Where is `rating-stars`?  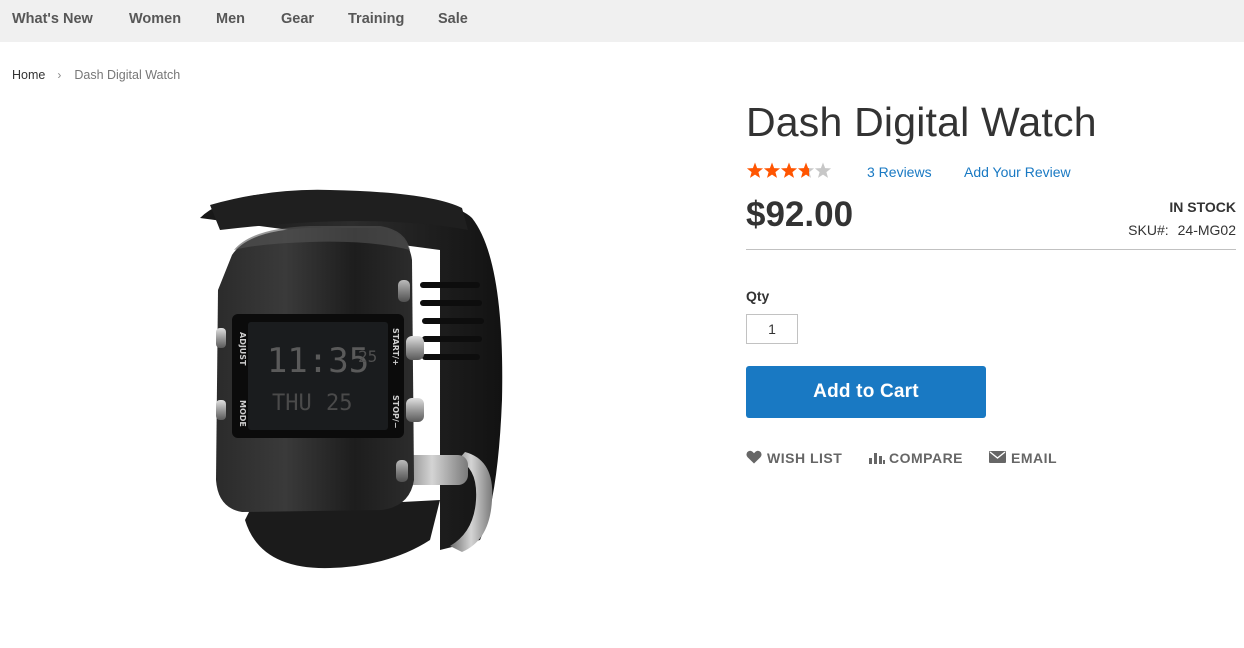 rating-stars is located at coordinates (789, 170).